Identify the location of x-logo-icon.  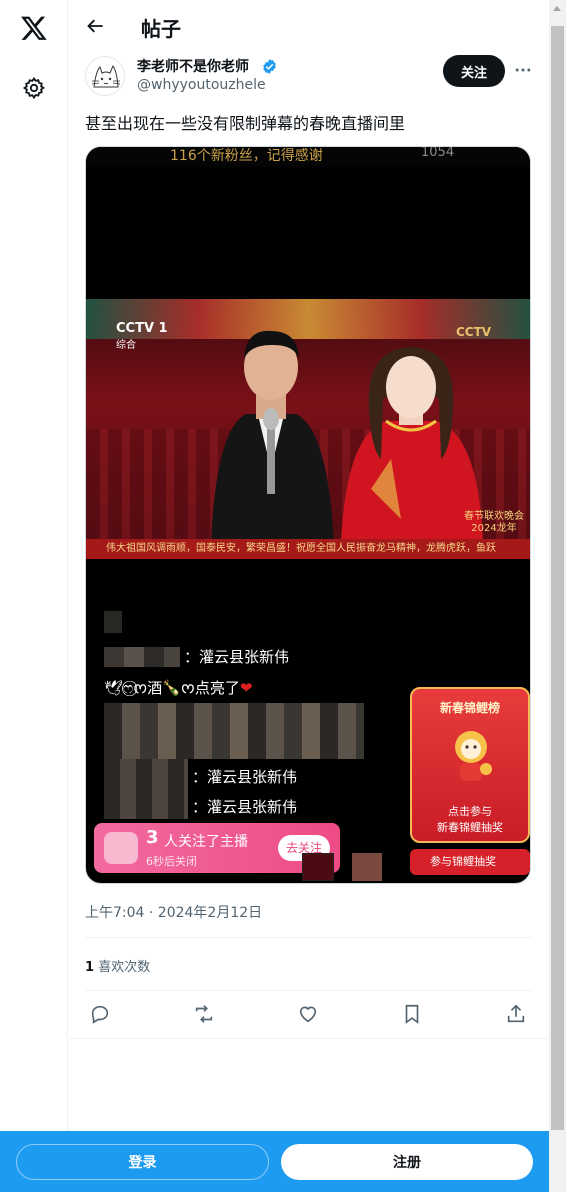
(34, 28).